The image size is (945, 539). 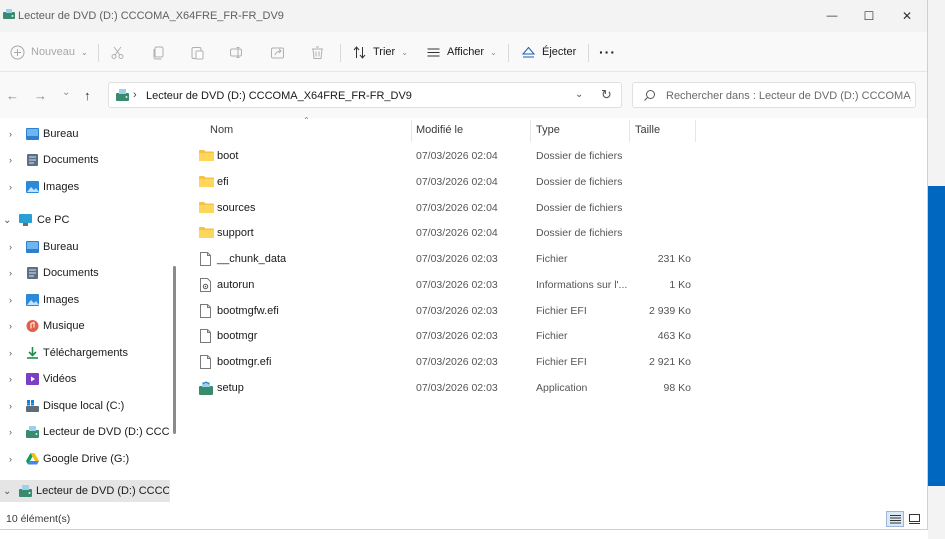 I want to click on recent-locations-button: ⌄, so click(x=66, y=92).